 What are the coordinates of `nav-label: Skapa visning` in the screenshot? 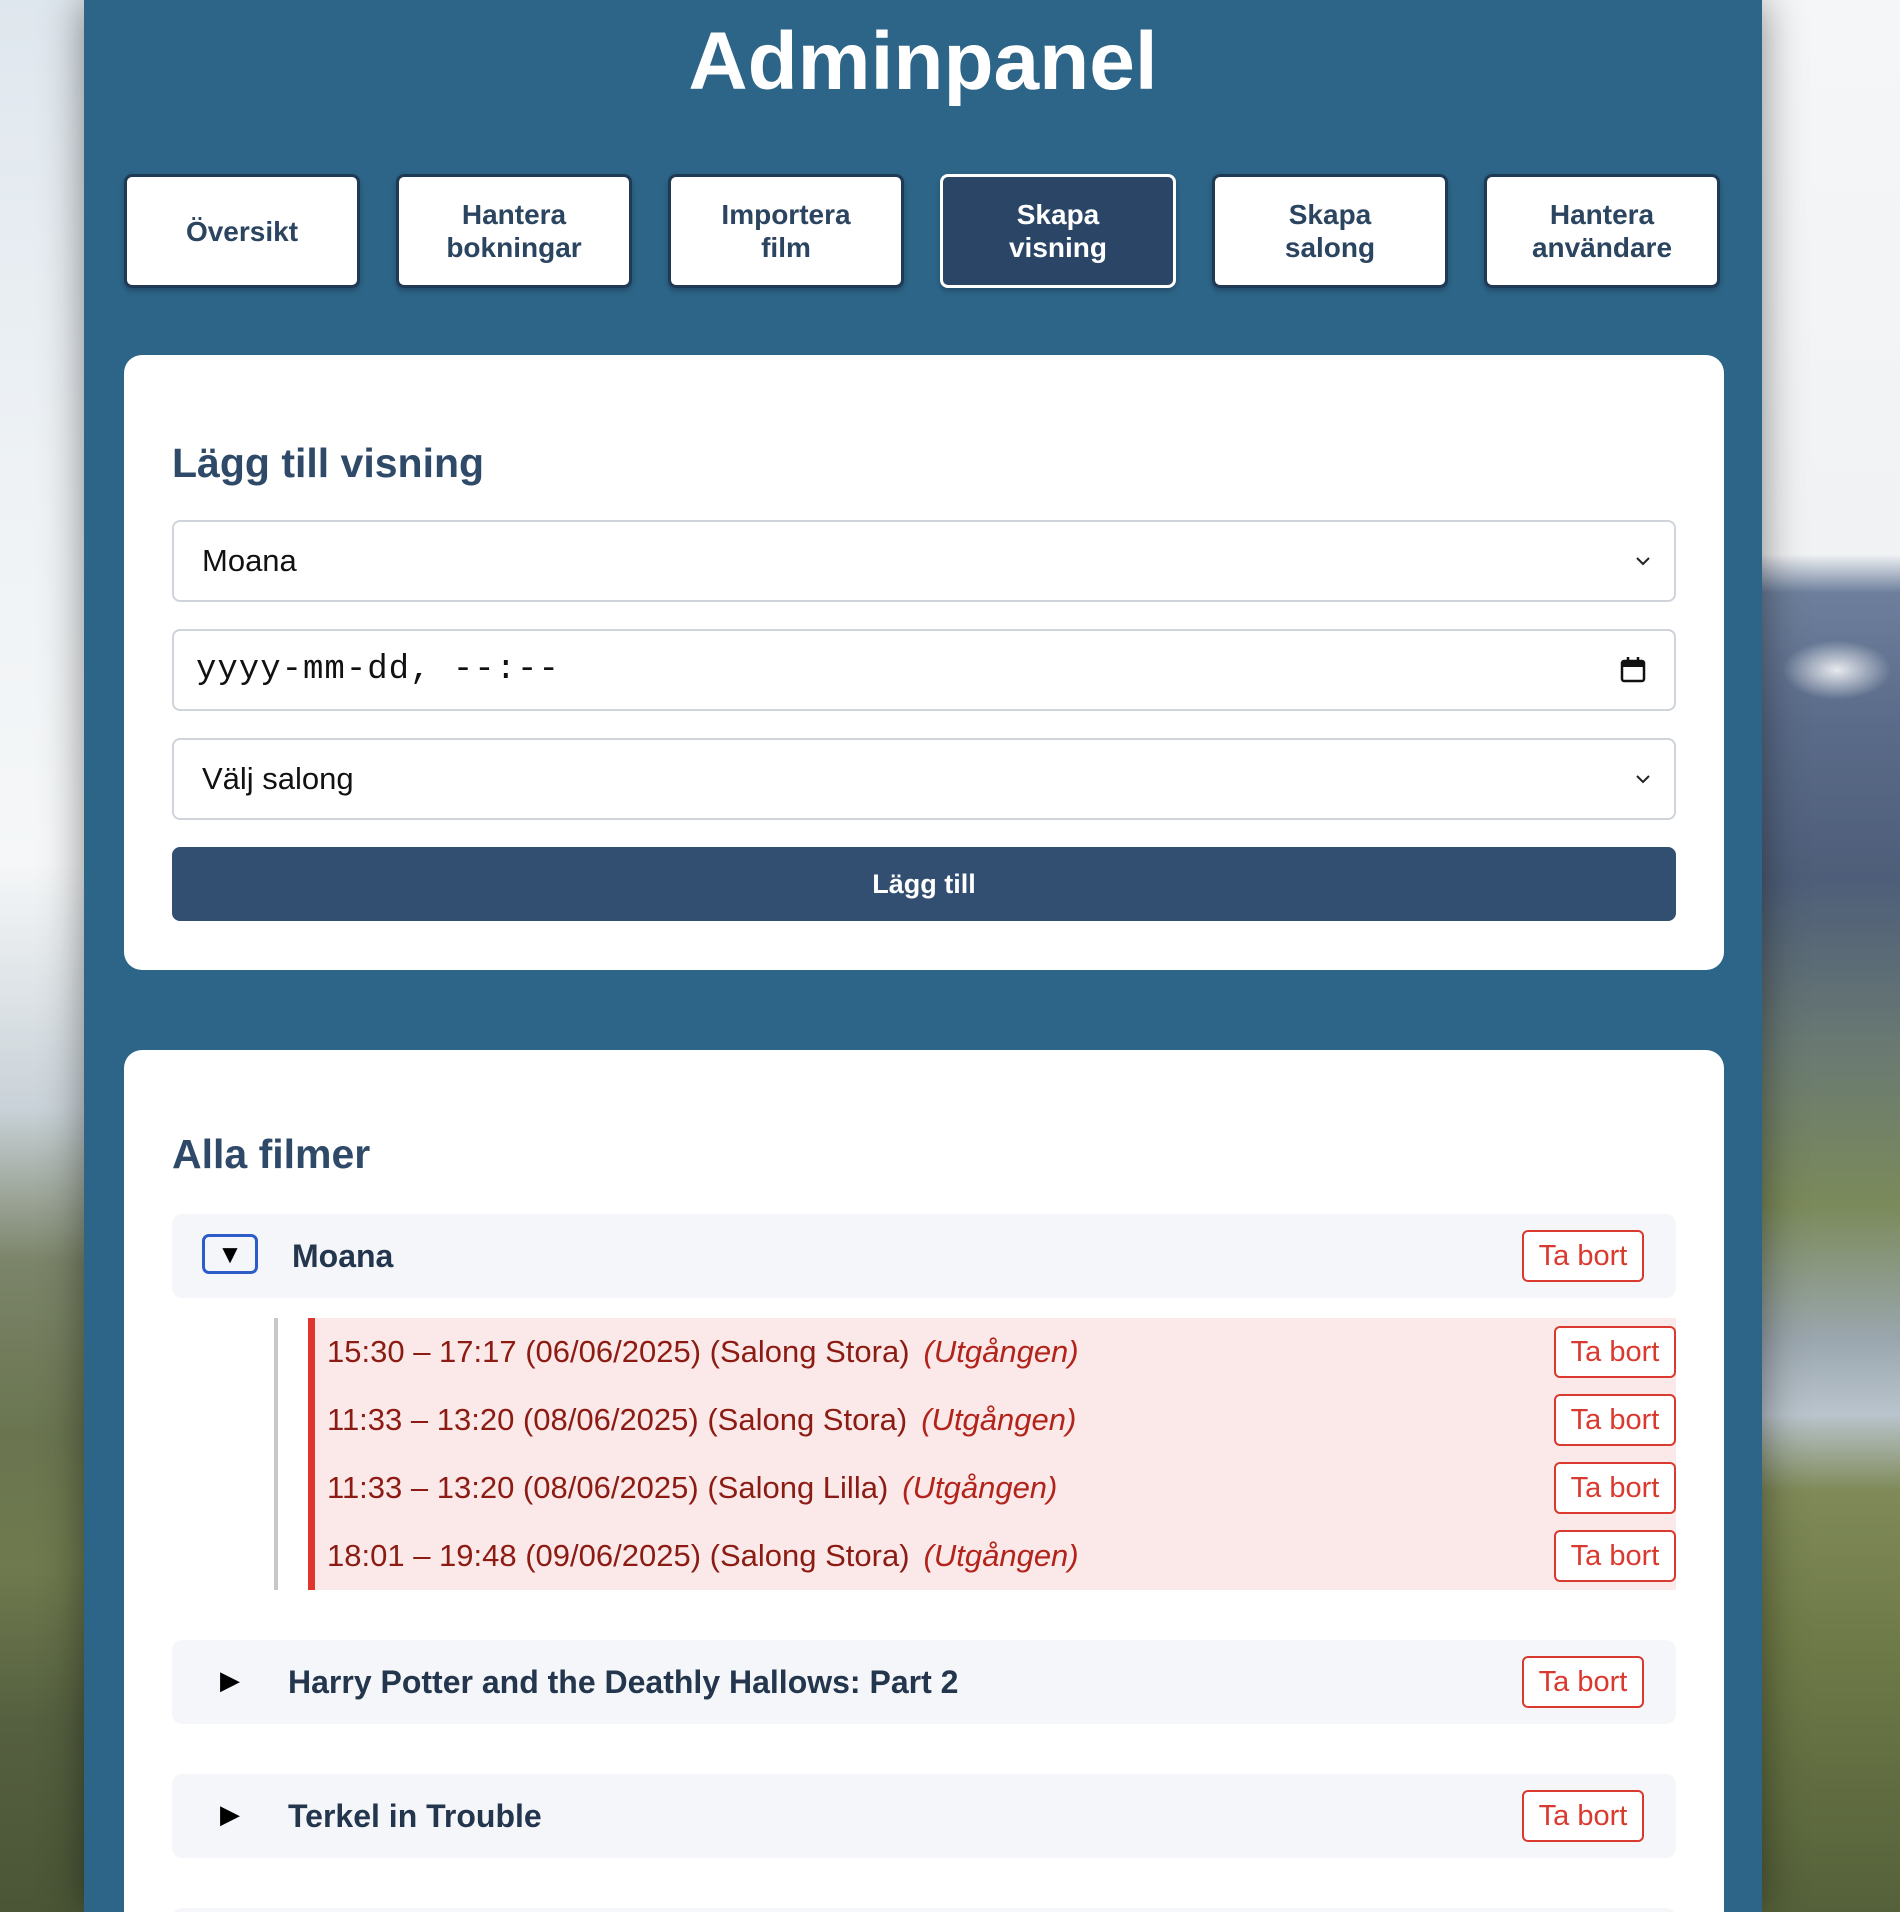 It's located at (1057, 231).